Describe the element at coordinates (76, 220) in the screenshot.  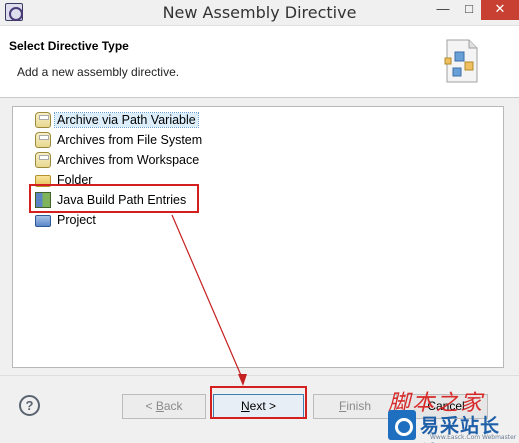
I see `list-item-label: Project` at that location.